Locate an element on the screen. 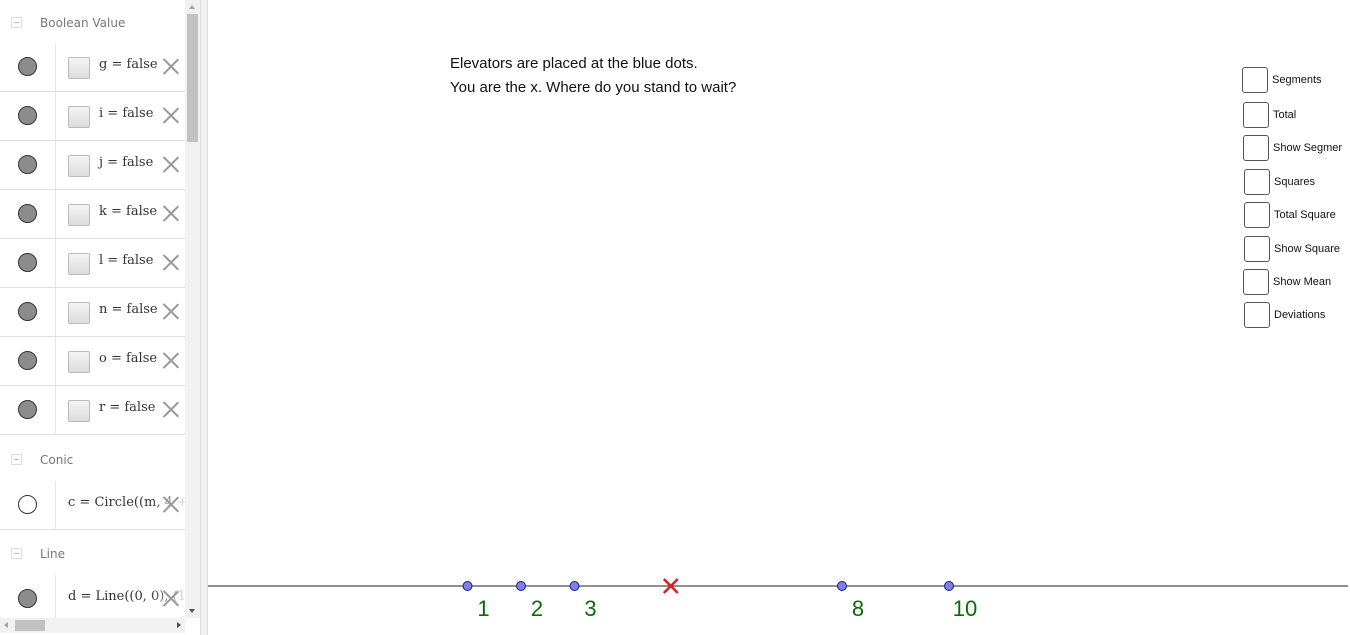  algebra-row-c: c = Circle((m, 4 + is located at coordinates (92, 505).